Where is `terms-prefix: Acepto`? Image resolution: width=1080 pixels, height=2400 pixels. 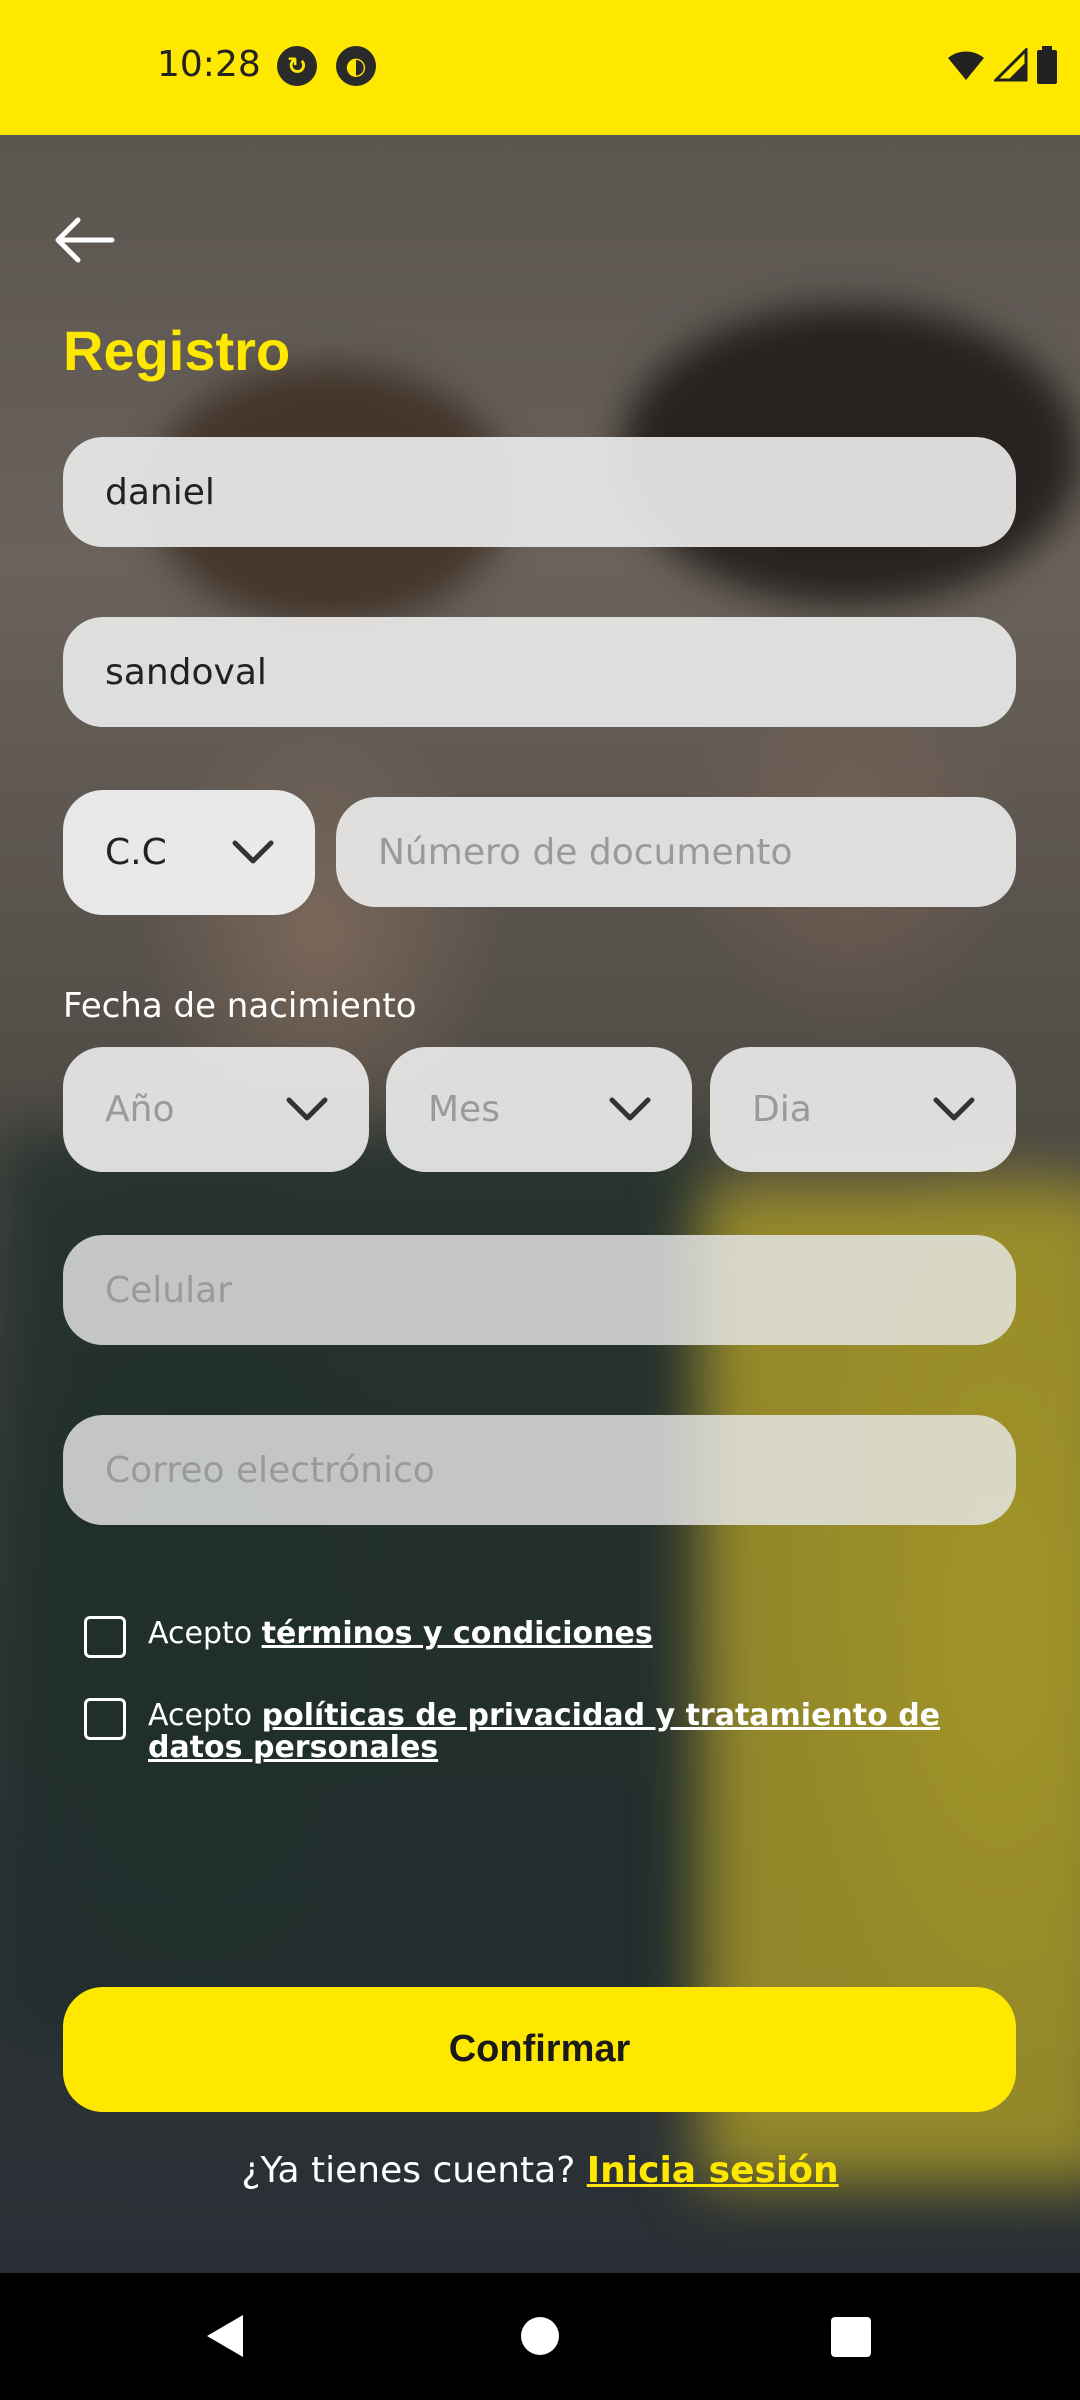
terms-prefix: Acepto is located at coordinates (205, 1633).